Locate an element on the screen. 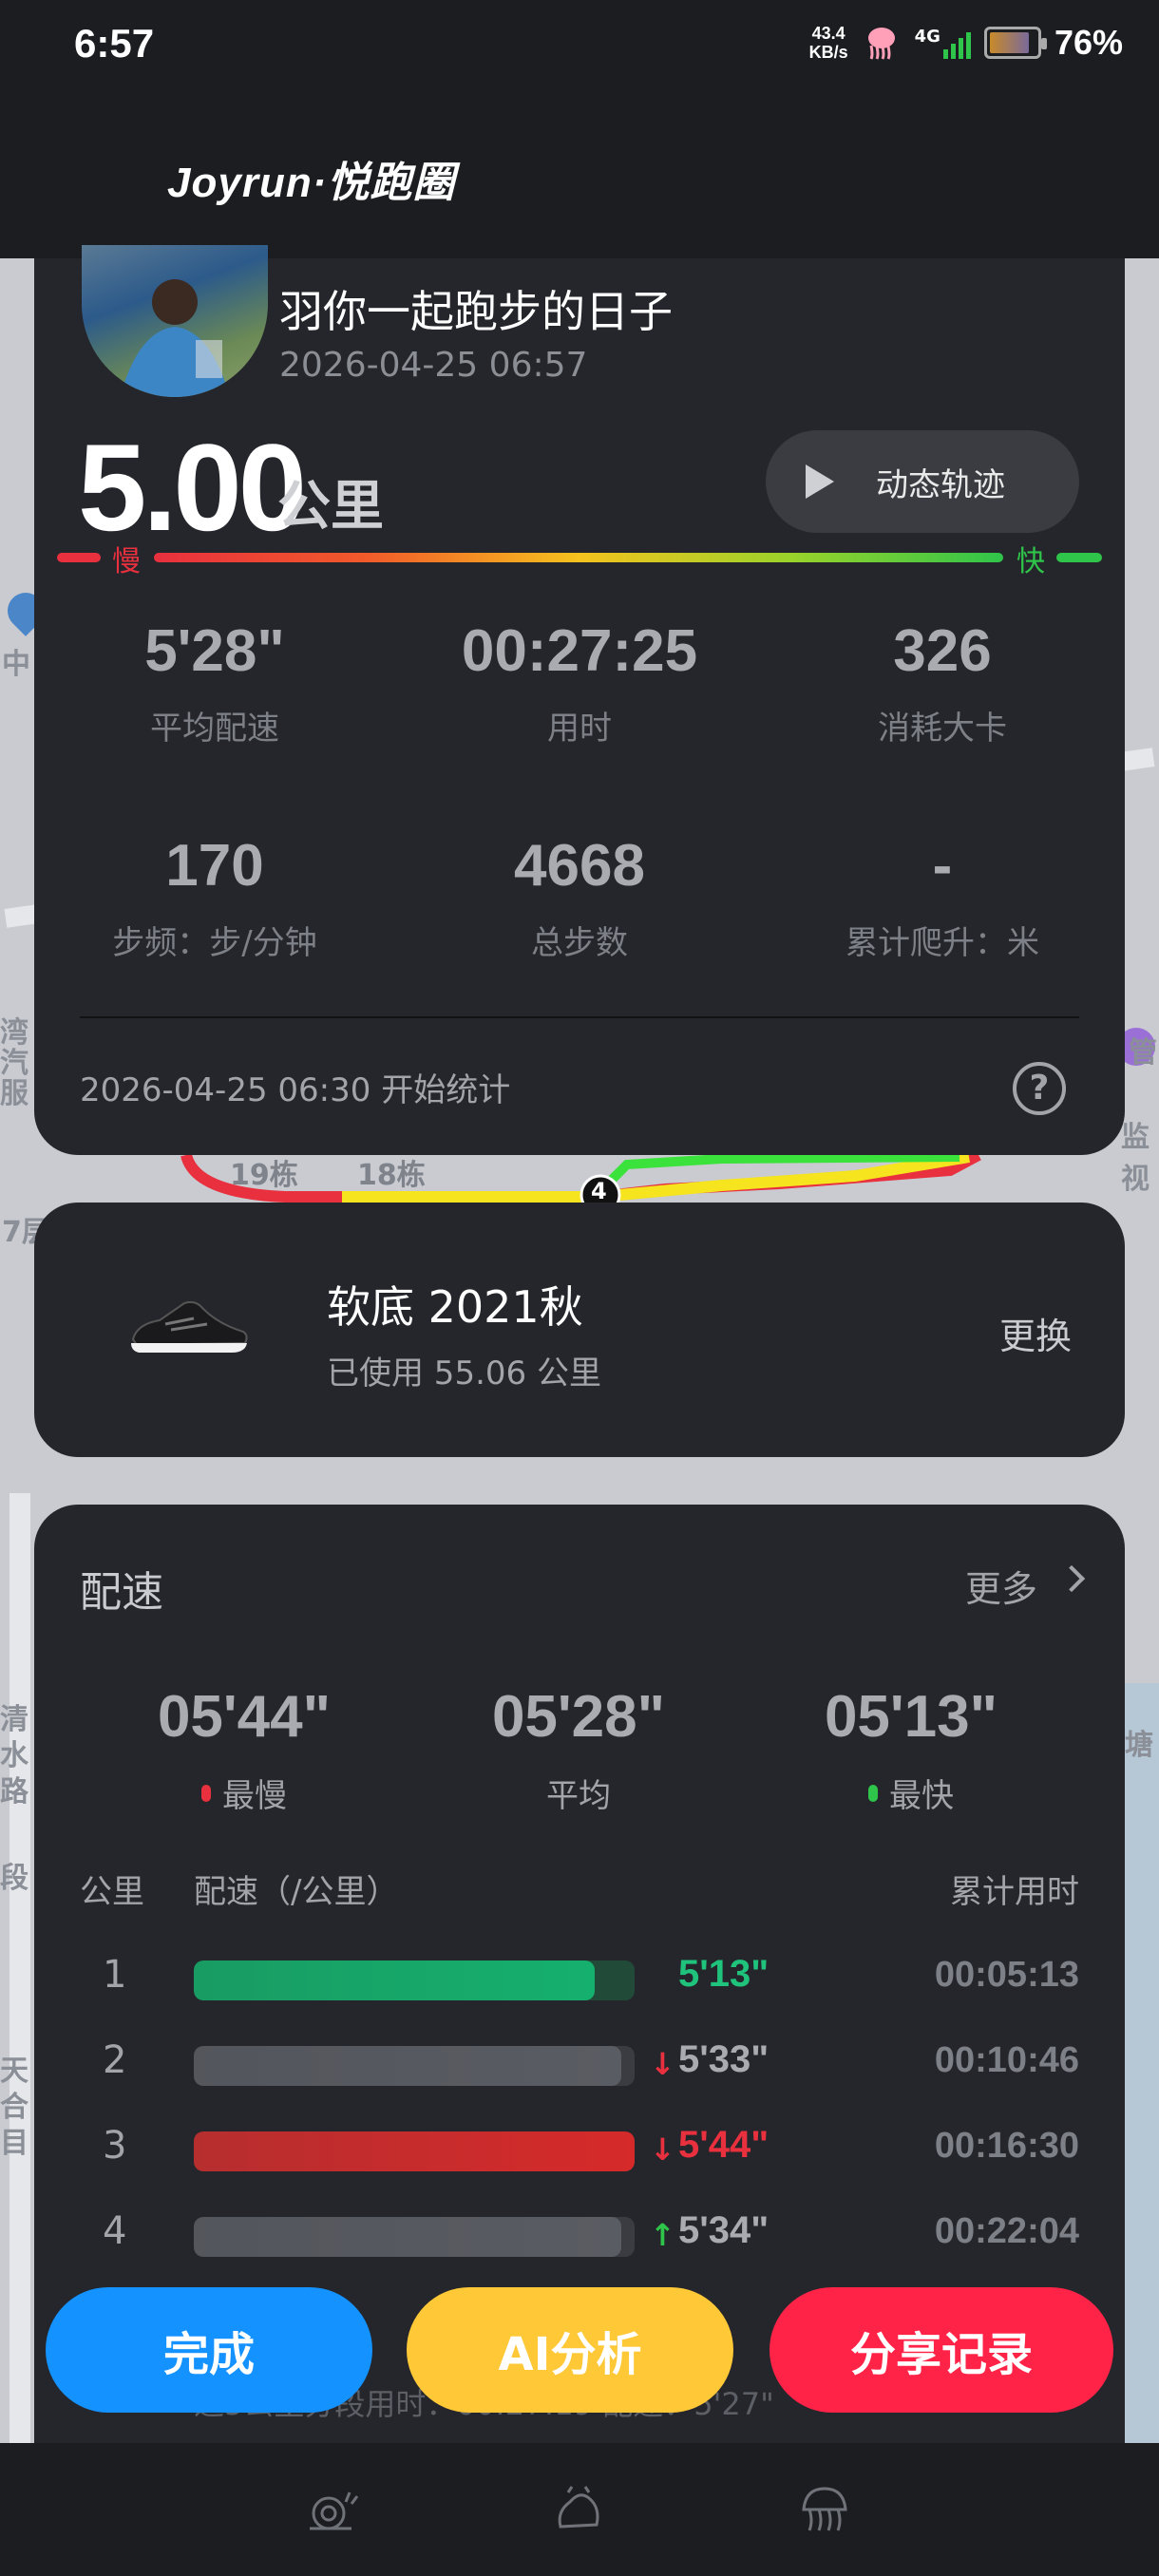  net-speed: 43.4 KB/s is located at coordinates (828, 43).